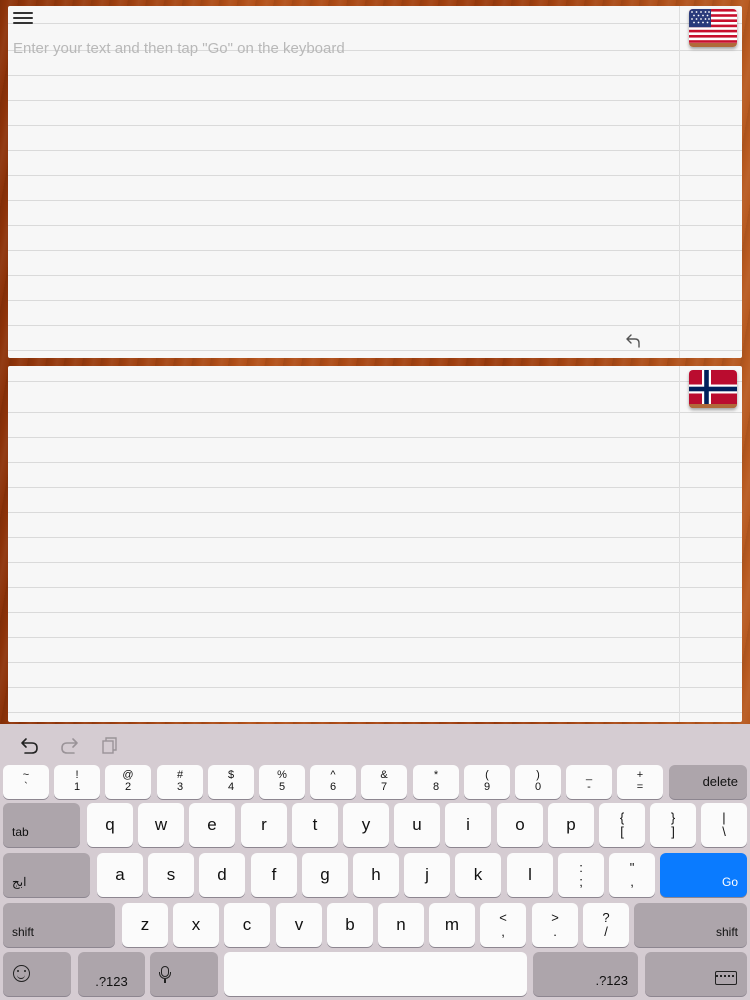 This screenshot has height=1000, width=750. I want to click on us-flag-icon, so click(713, 28).